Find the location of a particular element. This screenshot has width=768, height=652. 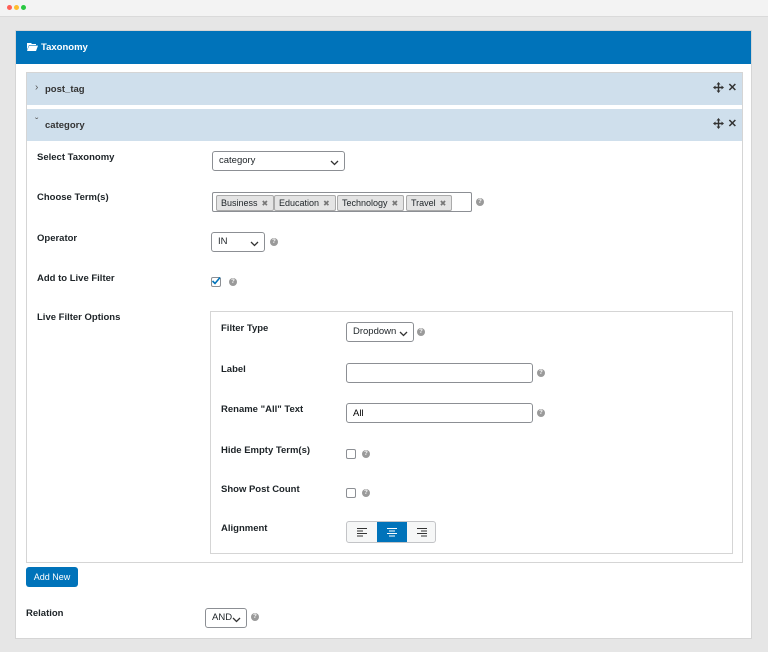

show-count-checkbox is located at coordinates (351, 493).